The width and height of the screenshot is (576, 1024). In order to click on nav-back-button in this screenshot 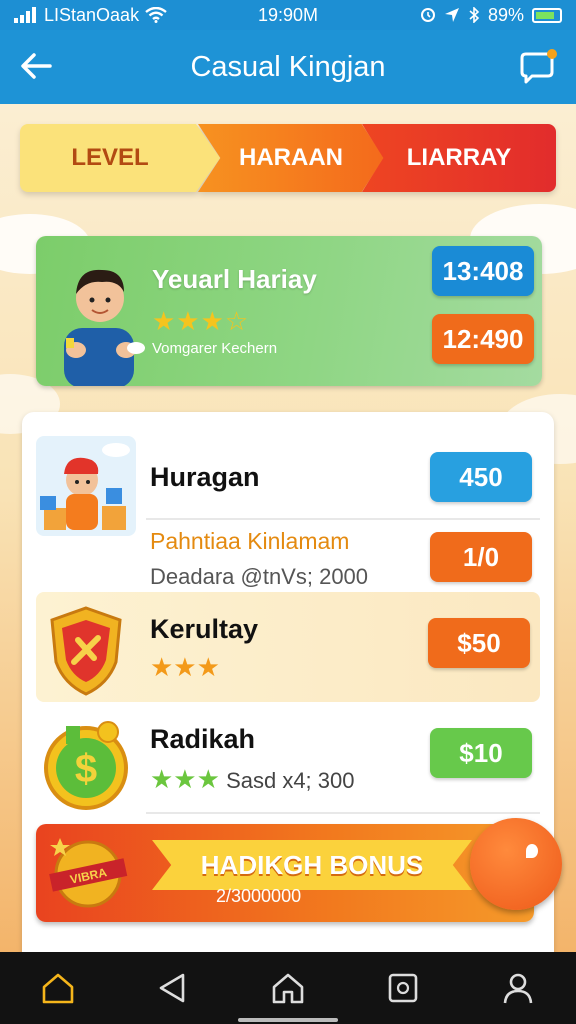, I will do `click(173, 988)`.